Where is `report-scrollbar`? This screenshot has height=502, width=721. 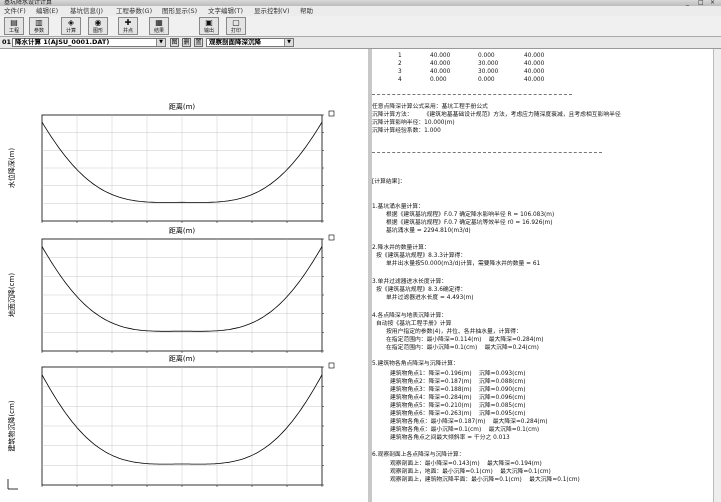 report-scrollbar is located at coordinates (717, 275).